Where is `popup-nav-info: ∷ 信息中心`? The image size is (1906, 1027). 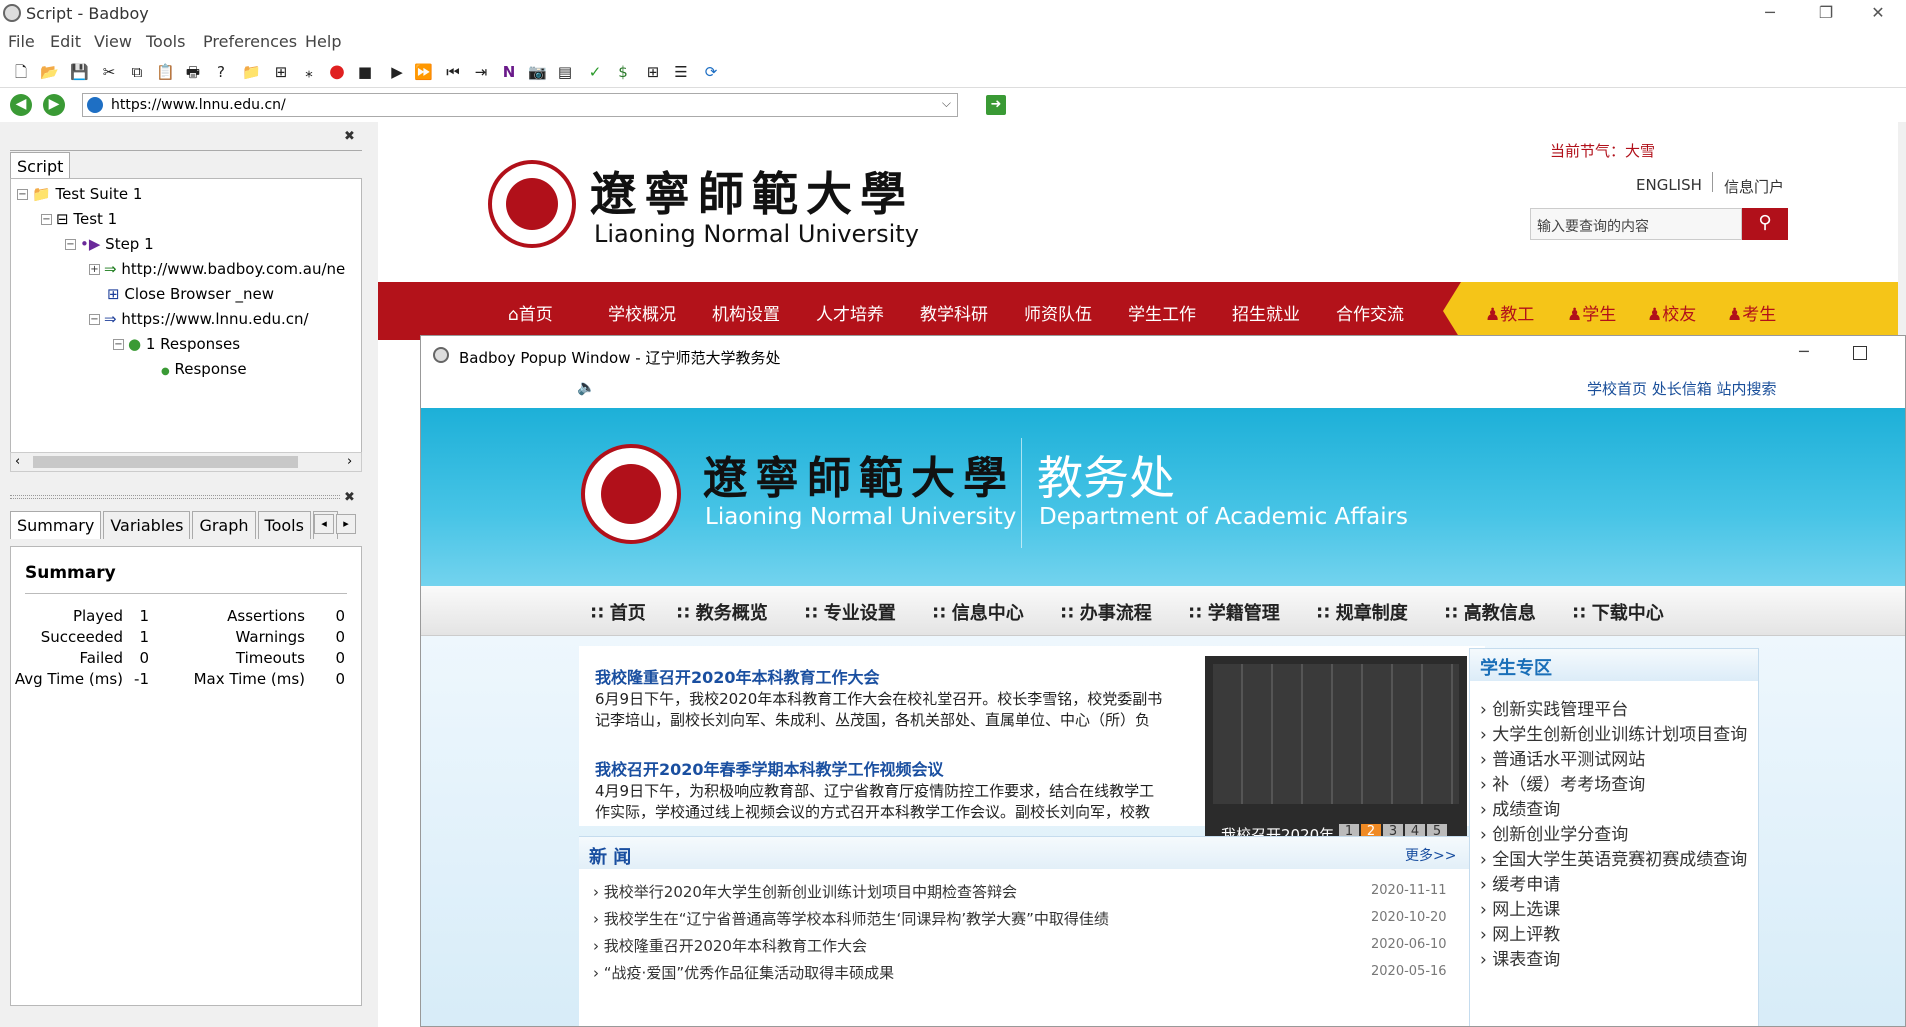
popup-nav-info: ∷ 信息中心 is located at coordinates (978, 612).